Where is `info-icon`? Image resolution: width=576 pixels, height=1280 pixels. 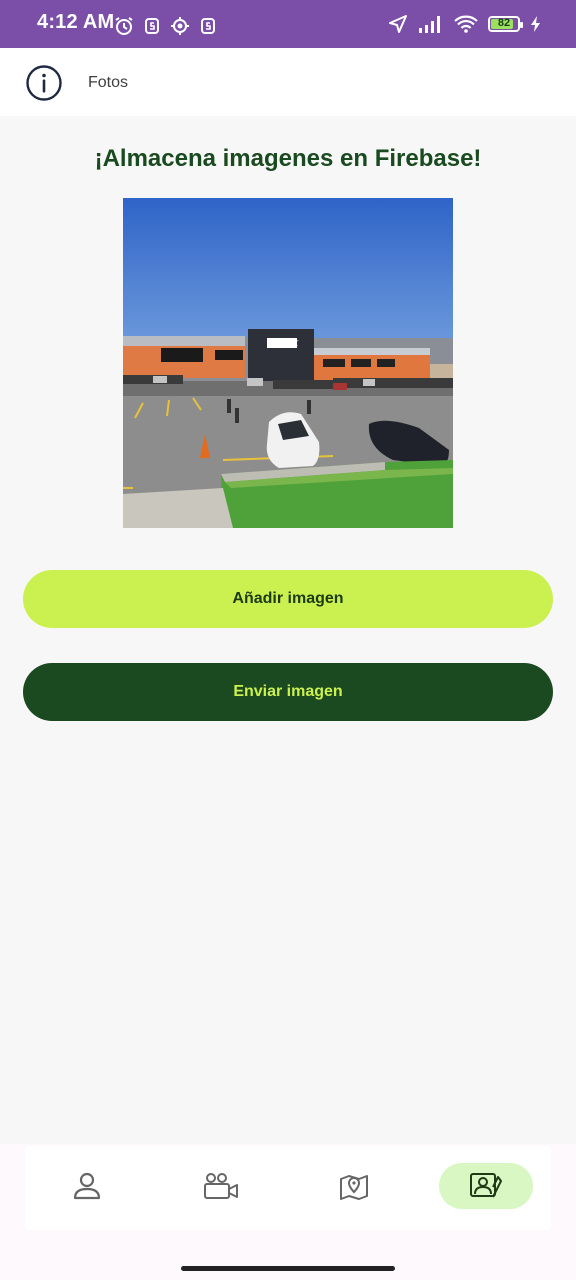
info-icon is located at coordinates (44, 83).